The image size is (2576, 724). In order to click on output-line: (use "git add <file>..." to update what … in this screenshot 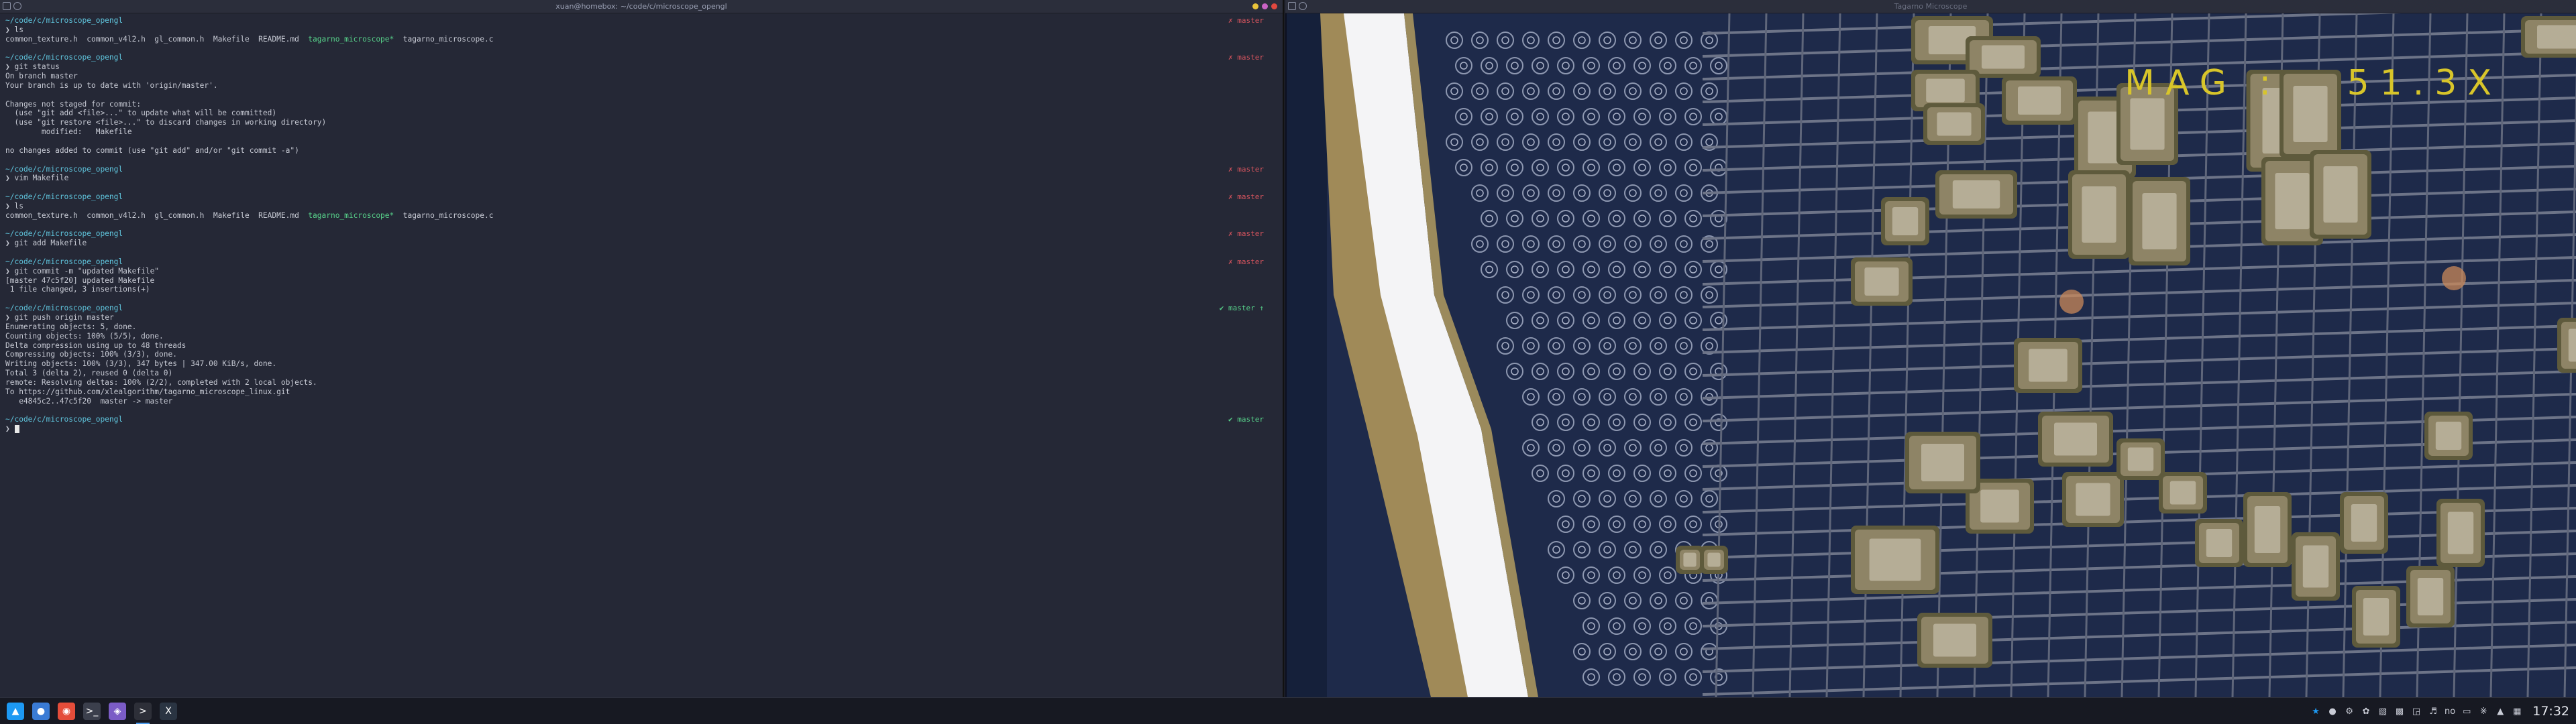, I will do `click(141, 113)`.